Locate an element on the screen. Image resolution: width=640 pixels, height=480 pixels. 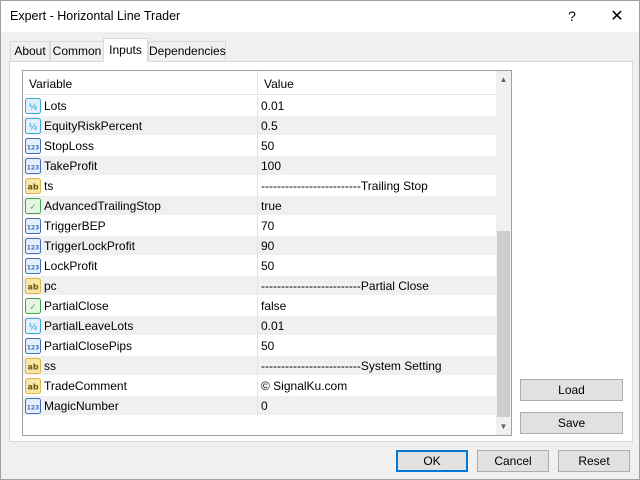
table-row: ½ PartialLeaveLots 0.01 is located at coordinates (259, 326).